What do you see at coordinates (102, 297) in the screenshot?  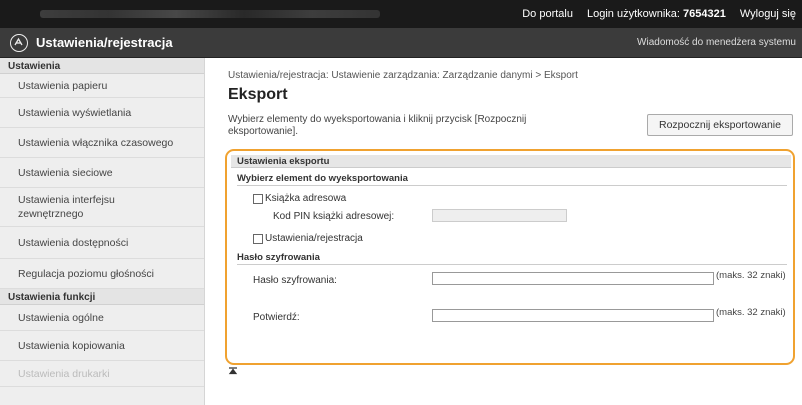 I see `sidebar-section-functions: Ustawienia funkcji` at bounding box center [102, 297].